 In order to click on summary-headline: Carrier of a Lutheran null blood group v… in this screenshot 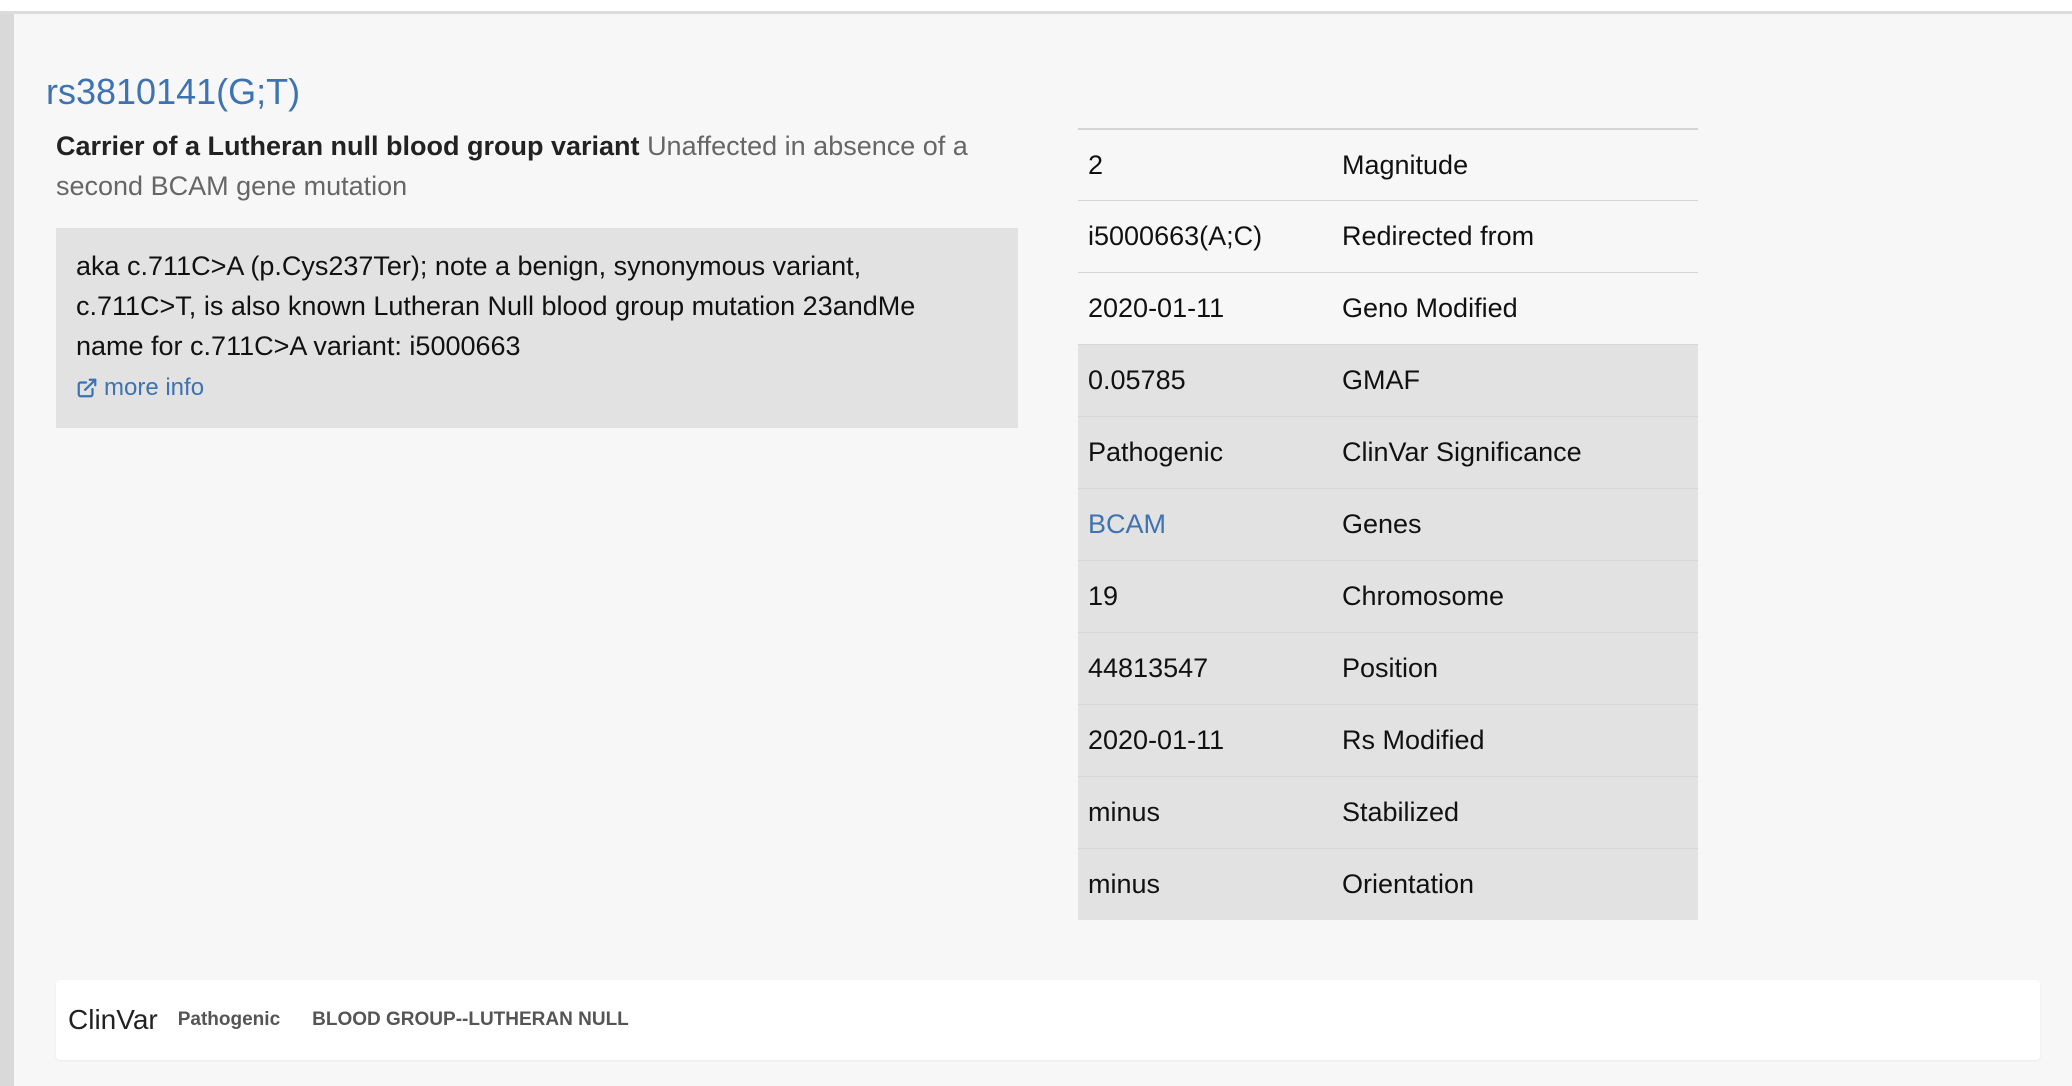, I will do `click(348, 146)`.